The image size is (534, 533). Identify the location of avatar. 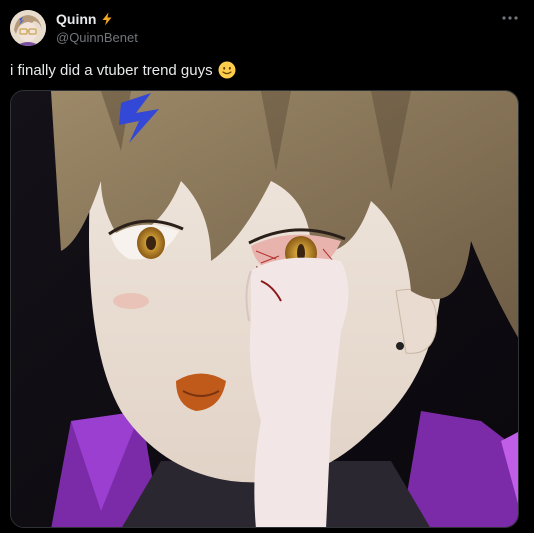
(28, 28).